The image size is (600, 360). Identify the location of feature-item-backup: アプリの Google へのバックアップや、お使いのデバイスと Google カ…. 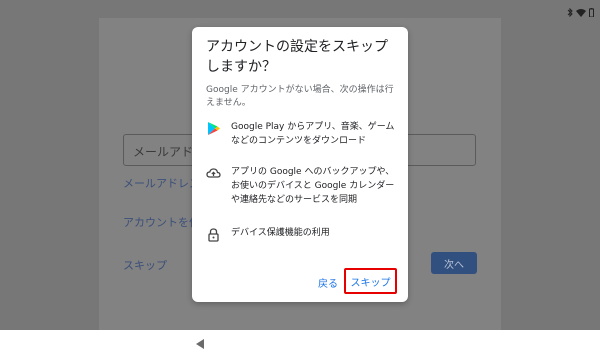
(303, 186).